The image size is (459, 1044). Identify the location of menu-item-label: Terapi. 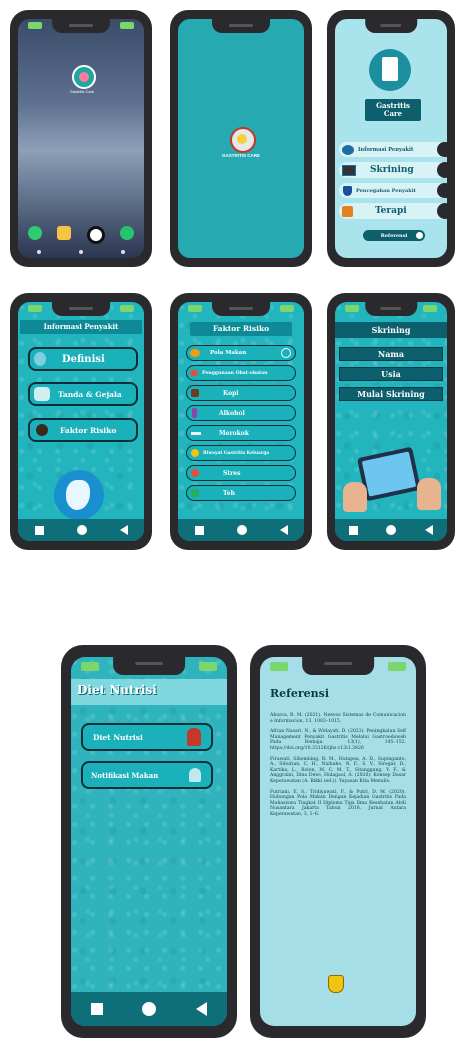
(391, 211).